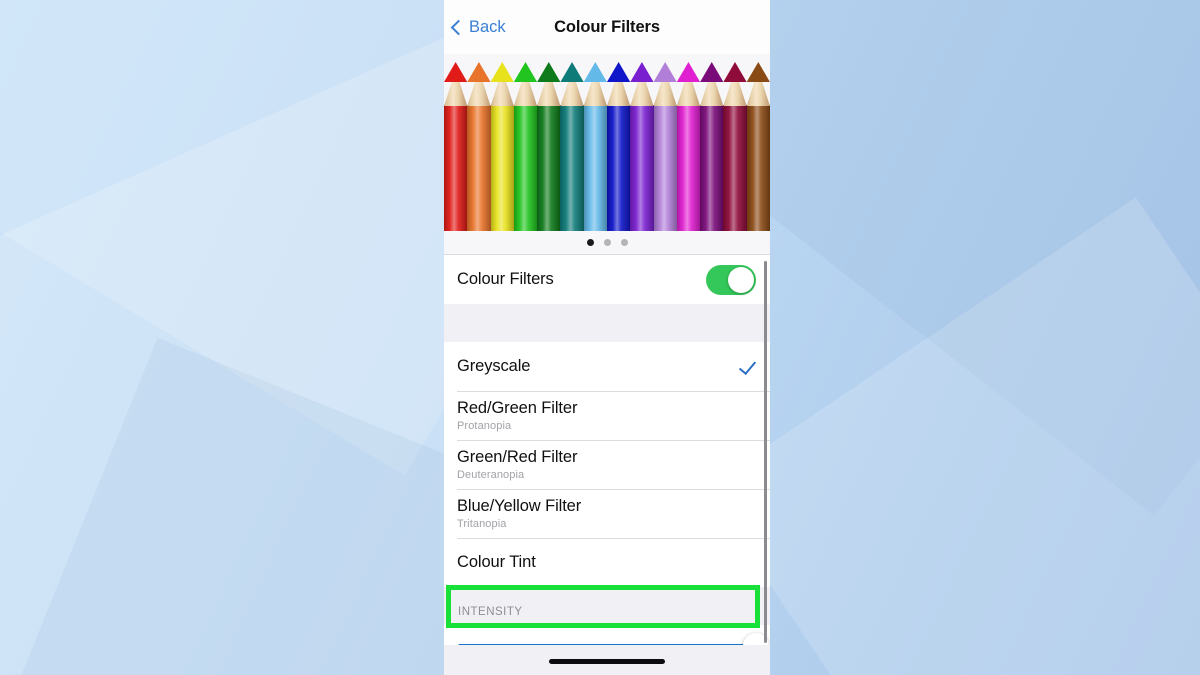 The image size is (1200, 675). What do you see at coordinates (517, 408) in the screenshot?
I see `filter-option-label: Red/Green Filter` at bounding box center [517, 408].